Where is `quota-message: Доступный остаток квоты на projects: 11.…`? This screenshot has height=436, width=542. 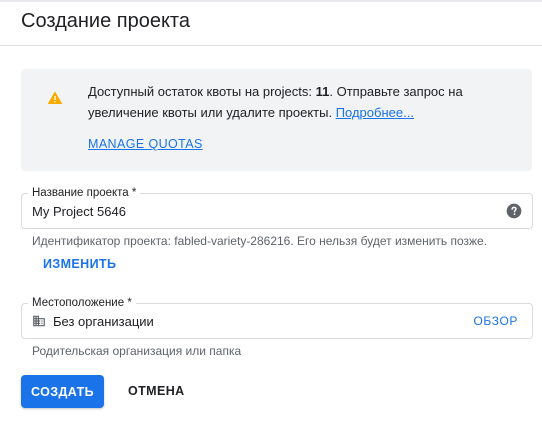
quota-message: Доступный остаток квоты на projects: 11.… is located at coordinates (303, 102).